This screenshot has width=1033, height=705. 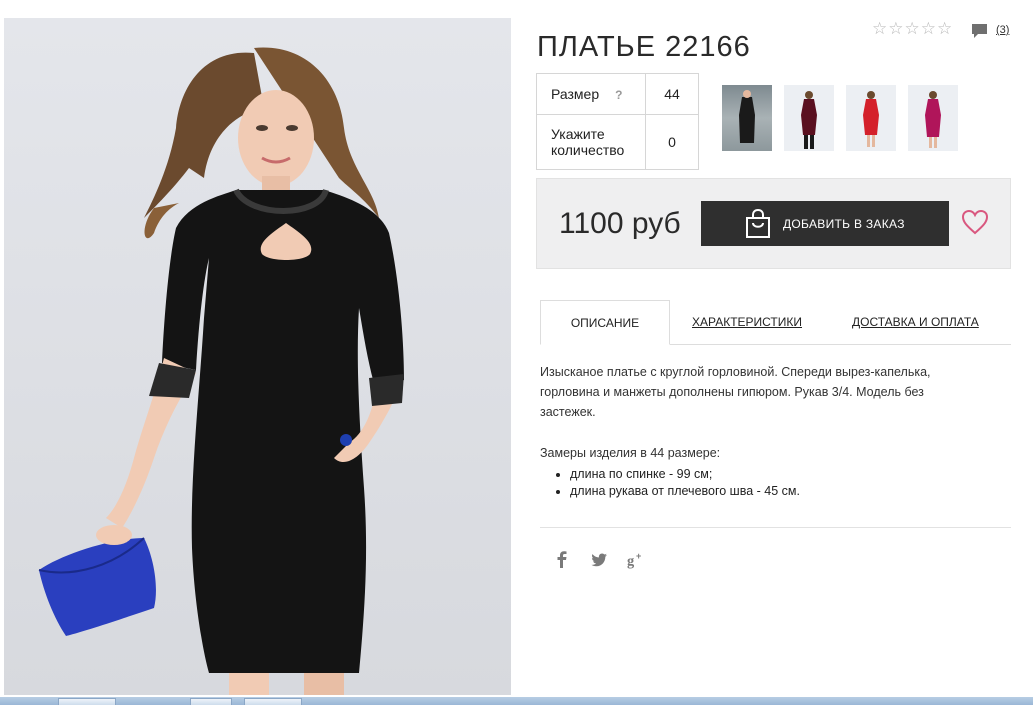 What do you see at coordinates (758, 223) in the screenshot?
I see `shopping-bag-icon` at bounding box center [758, 223].